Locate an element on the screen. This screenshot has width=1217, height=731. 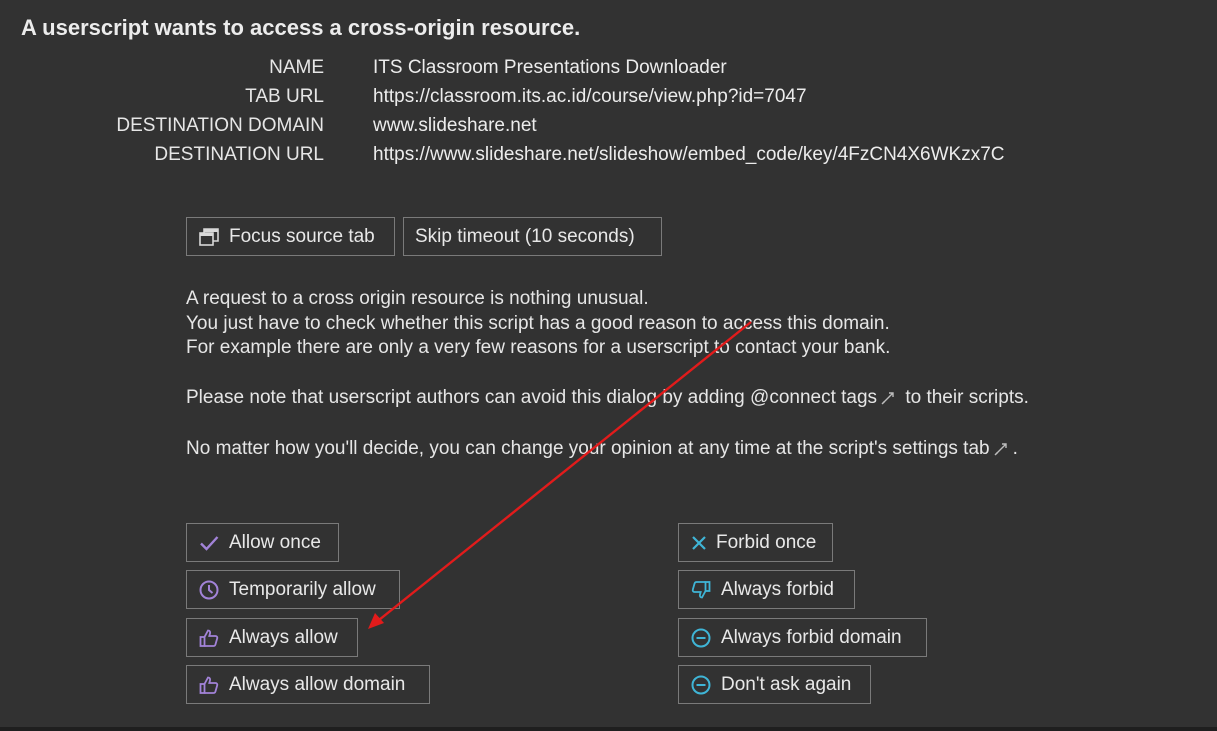
skip-timeout-label: Skip timeout (10 seconds) is located at coordinates (525, 236).